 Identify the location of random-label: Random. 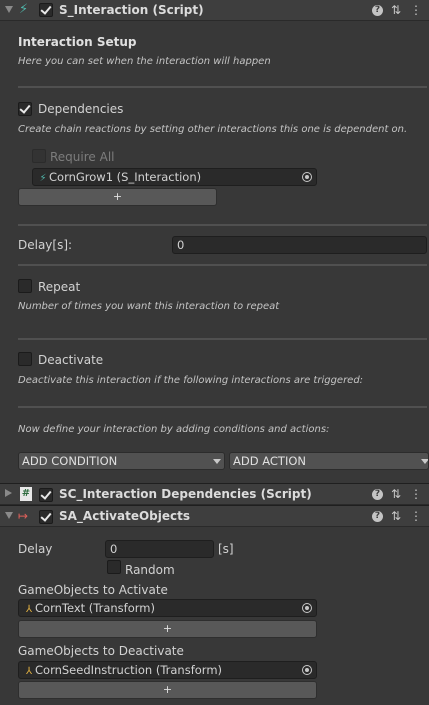
(150, 570).